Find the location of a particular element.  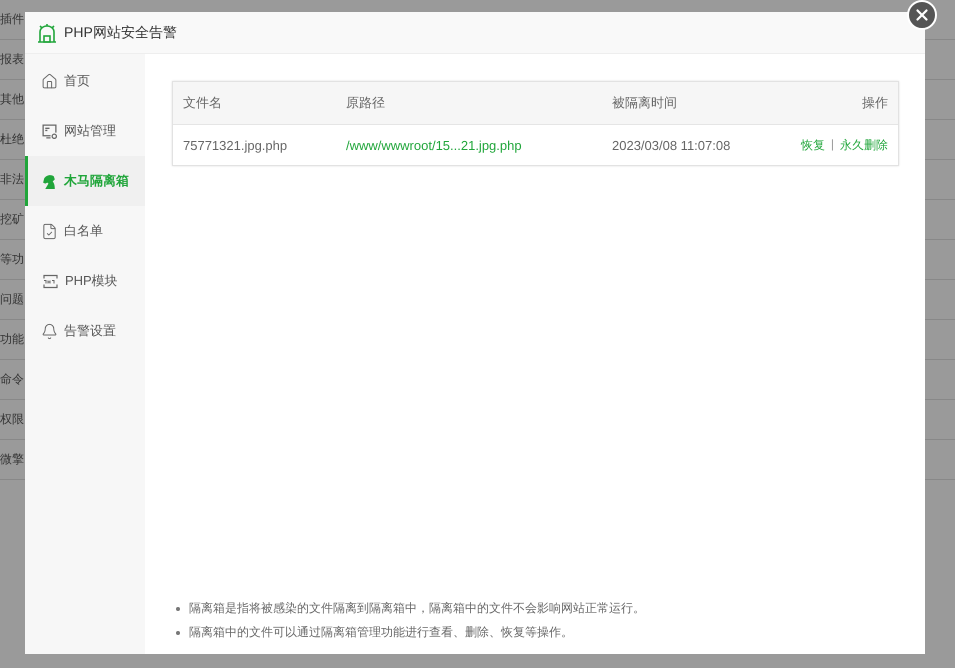

monitor-icon is located at coordinates (49, 131).